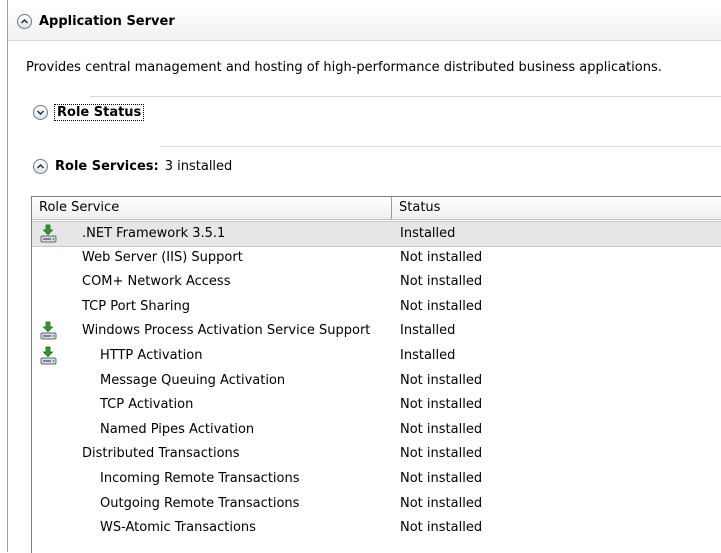 This screenshot has width=721, height=553. I want to click on section-title-row: Application Server, so click(96, 21).